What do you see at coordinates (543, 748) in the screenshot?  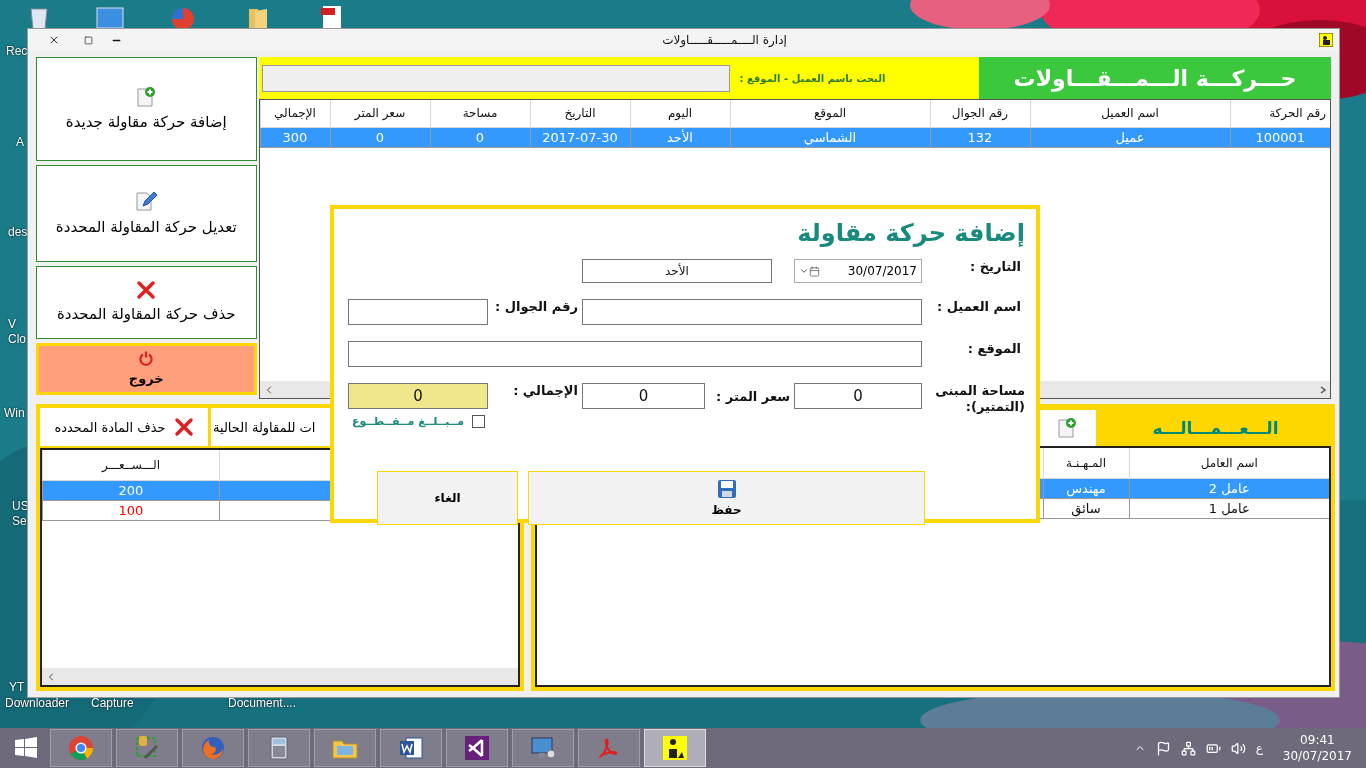 I see `monitor-icon` at bounding box center [543, 748].